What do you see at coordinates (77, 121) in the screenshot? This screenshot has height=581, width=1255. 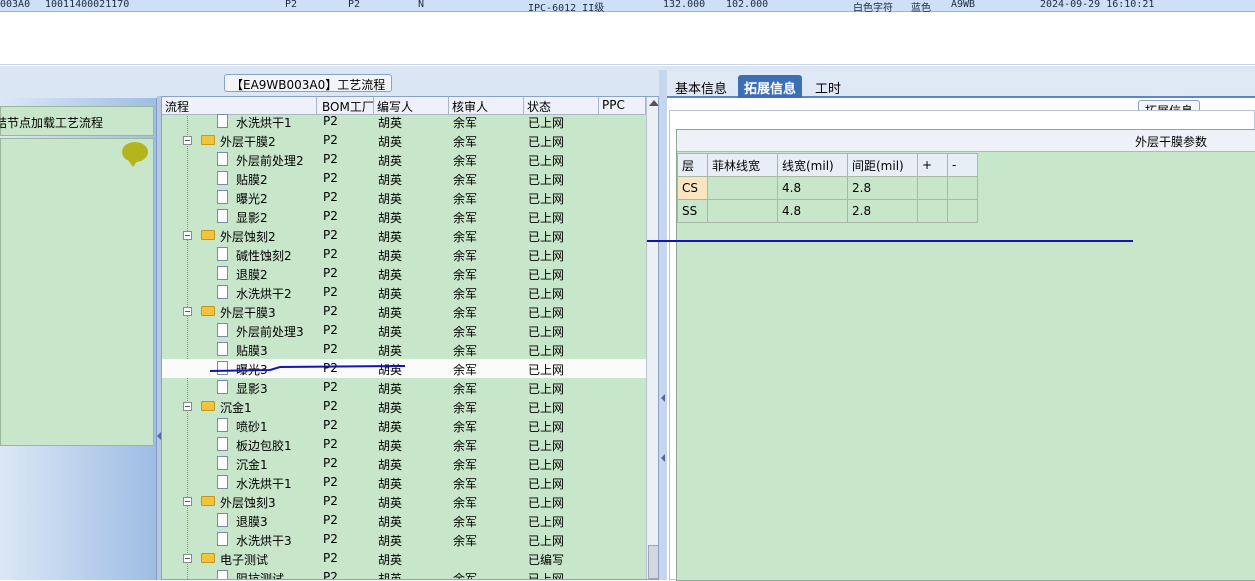 I see `load-hint: 结节点加载工艺流程` at bounding box center [77, 121].